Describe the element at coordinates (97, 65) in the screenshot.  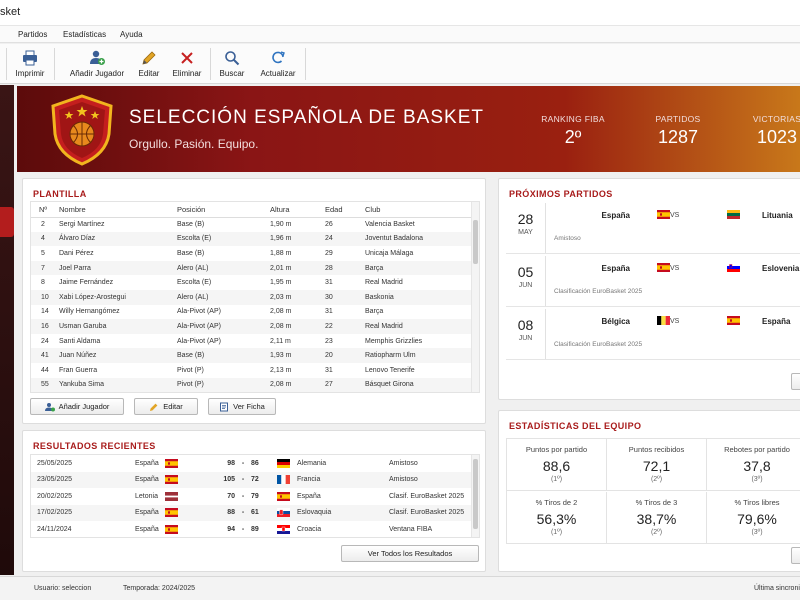
I see `add-player-button: Añadir Jugador` at that location.